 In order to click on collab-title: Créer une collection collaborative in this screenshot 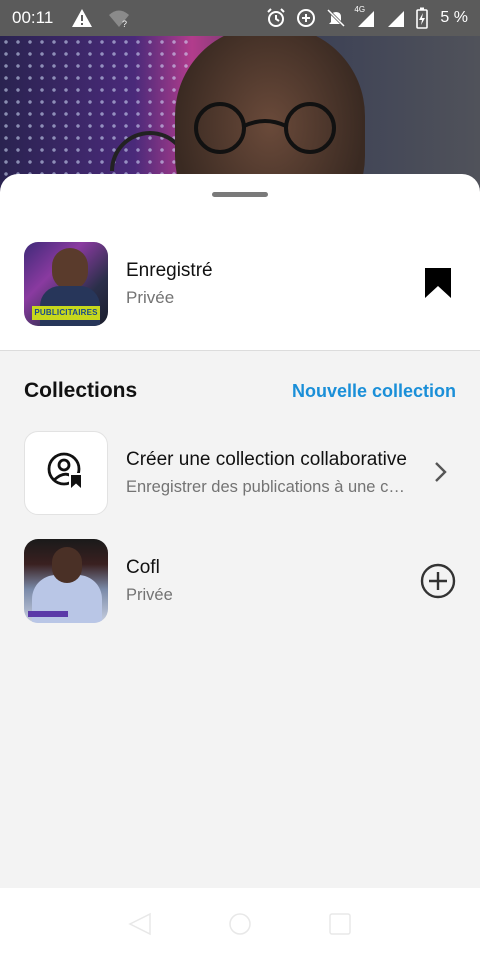, I will do `click(266, 459)`.